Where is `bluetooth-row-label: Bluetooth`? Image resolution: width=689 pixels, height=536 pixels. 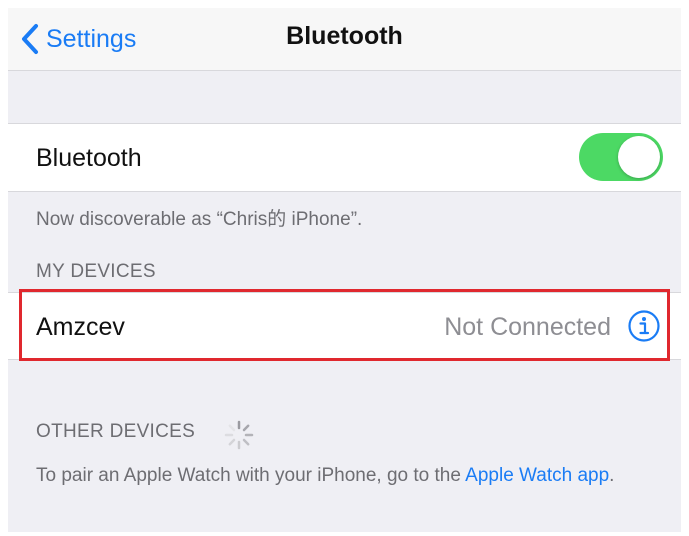
bluetooth-row-label: Bluetooth is located at coordinates (89, 158).